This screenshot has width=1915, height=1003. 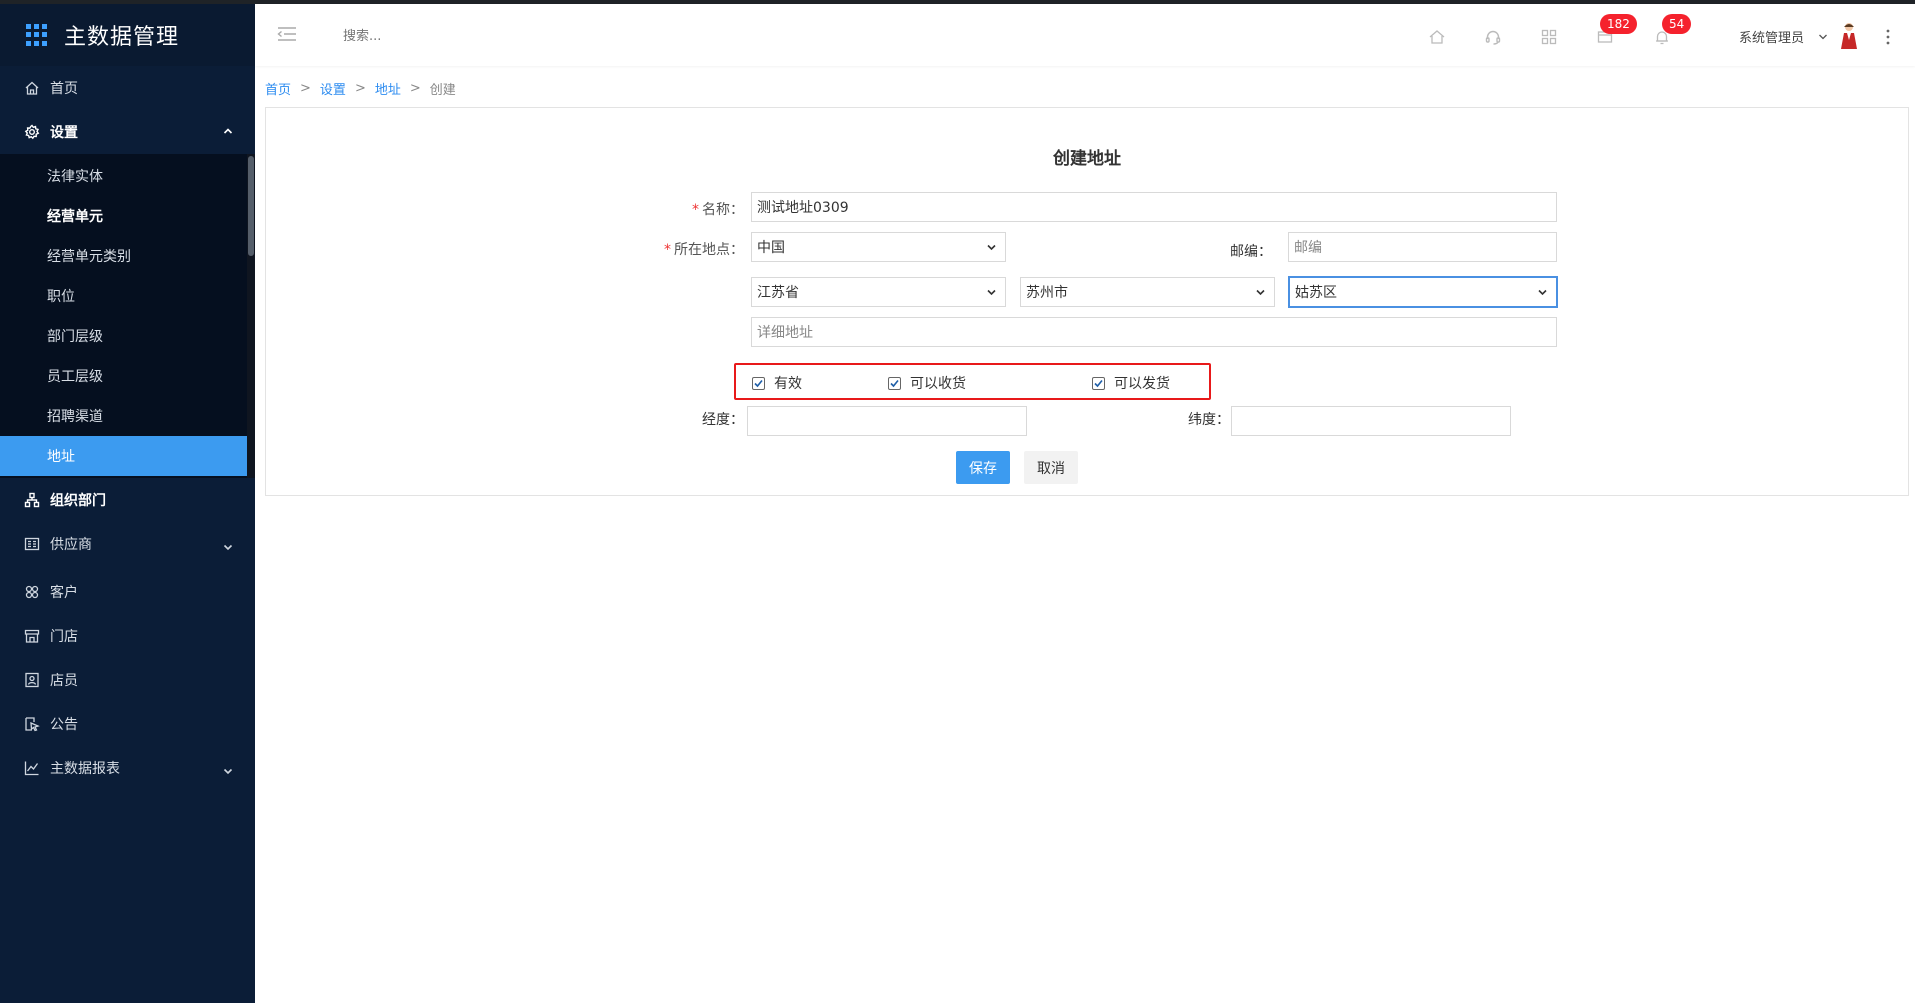 I want to click on sidebar-item-home: 首页, so click(x=127, y=88).